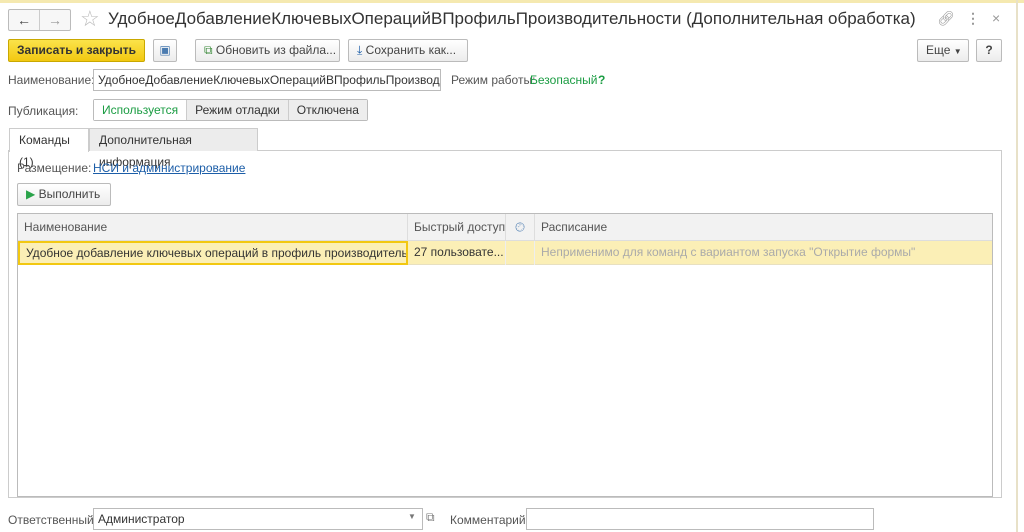  What do you see at coordinates (51, 80) in the screenshot?
I see `name-label: Наименование:` at bounding box center [51, 80].